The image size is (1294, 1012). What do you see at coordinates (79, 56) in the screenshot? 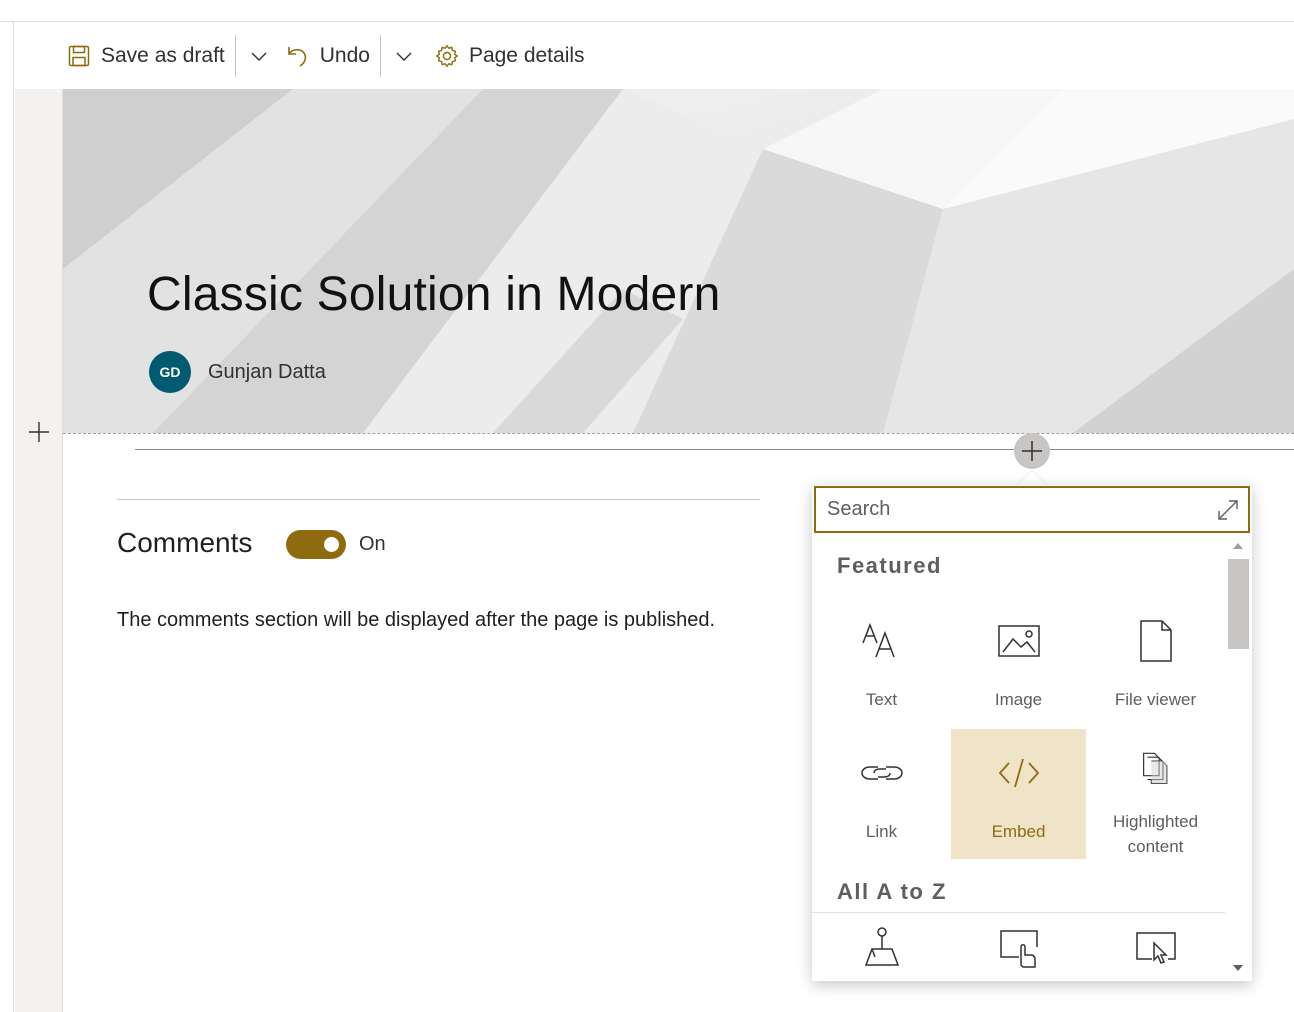
I see `save-icon` at bounding box center [79, 56].